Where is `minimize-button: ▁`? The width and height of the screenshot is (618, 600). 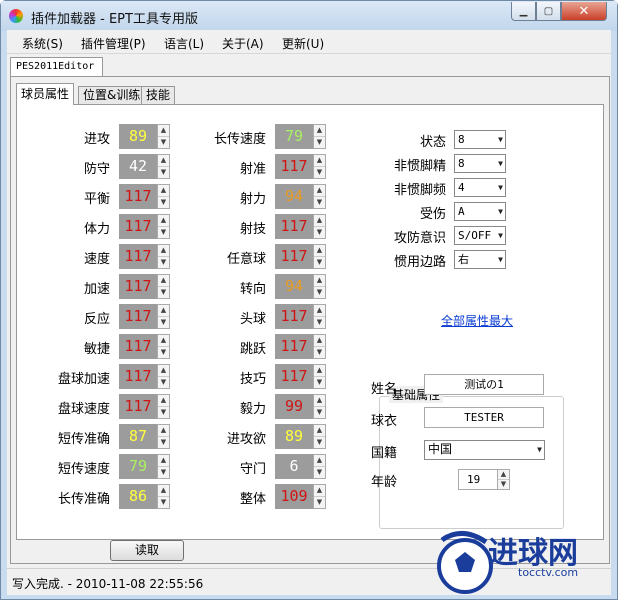
minimize-button: ▁ is located at coordinates (523, 11).